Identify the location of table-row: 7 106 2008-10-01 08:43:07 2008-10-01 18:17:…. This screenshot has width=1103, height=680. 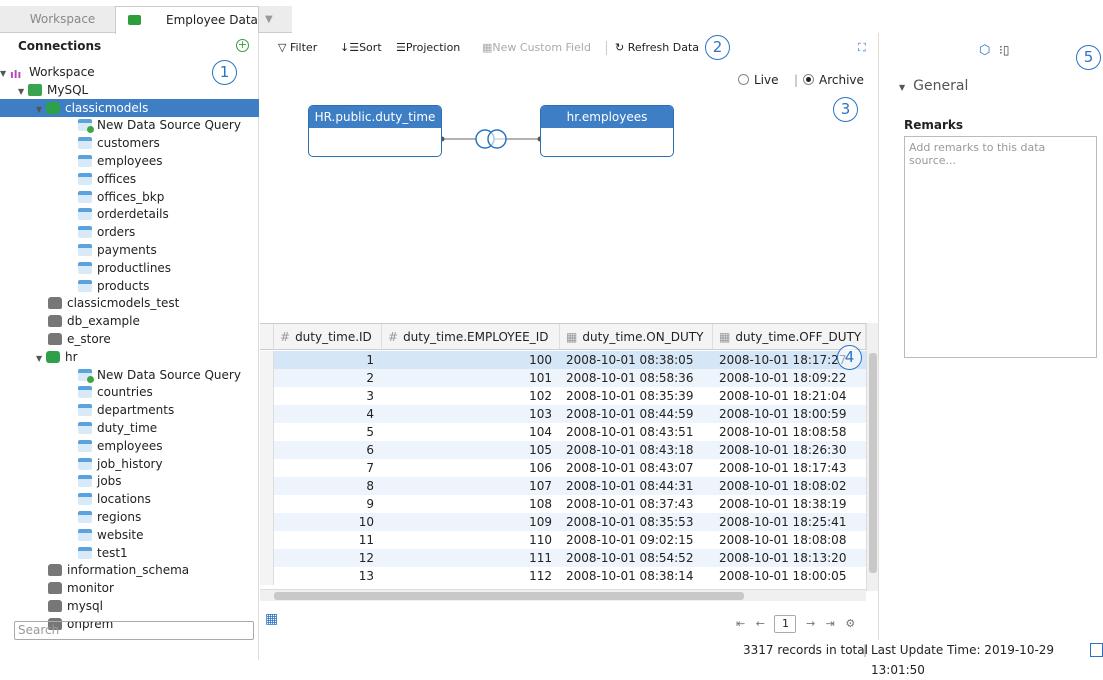
(563, 468).